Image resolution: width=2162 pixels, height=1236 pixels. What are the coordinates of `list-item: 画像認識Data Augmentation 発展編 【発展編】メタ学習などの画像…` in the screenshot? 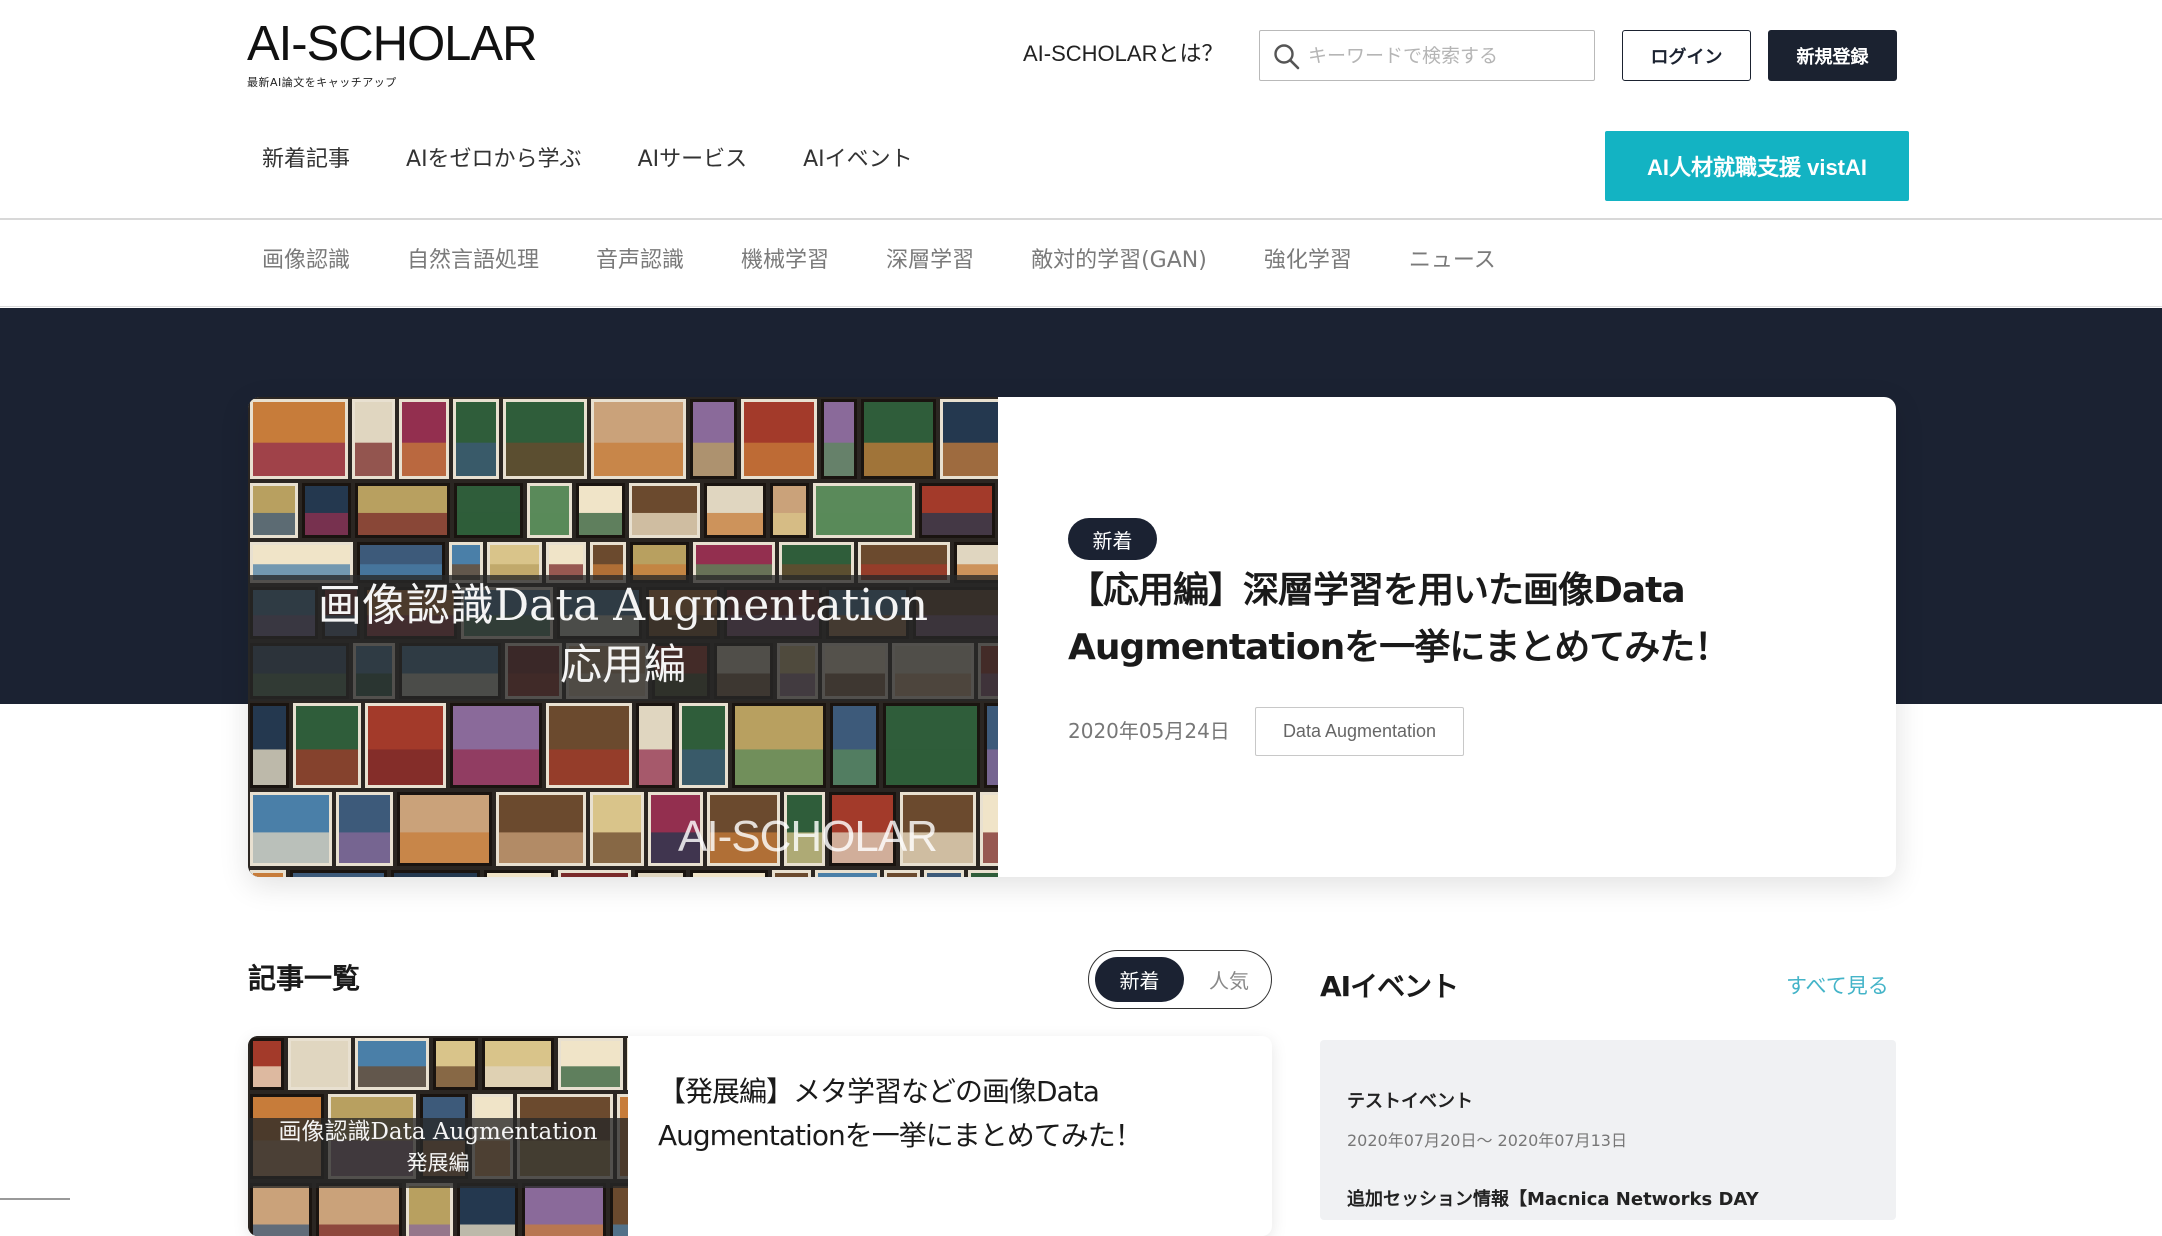 It's located at (760, 1136).